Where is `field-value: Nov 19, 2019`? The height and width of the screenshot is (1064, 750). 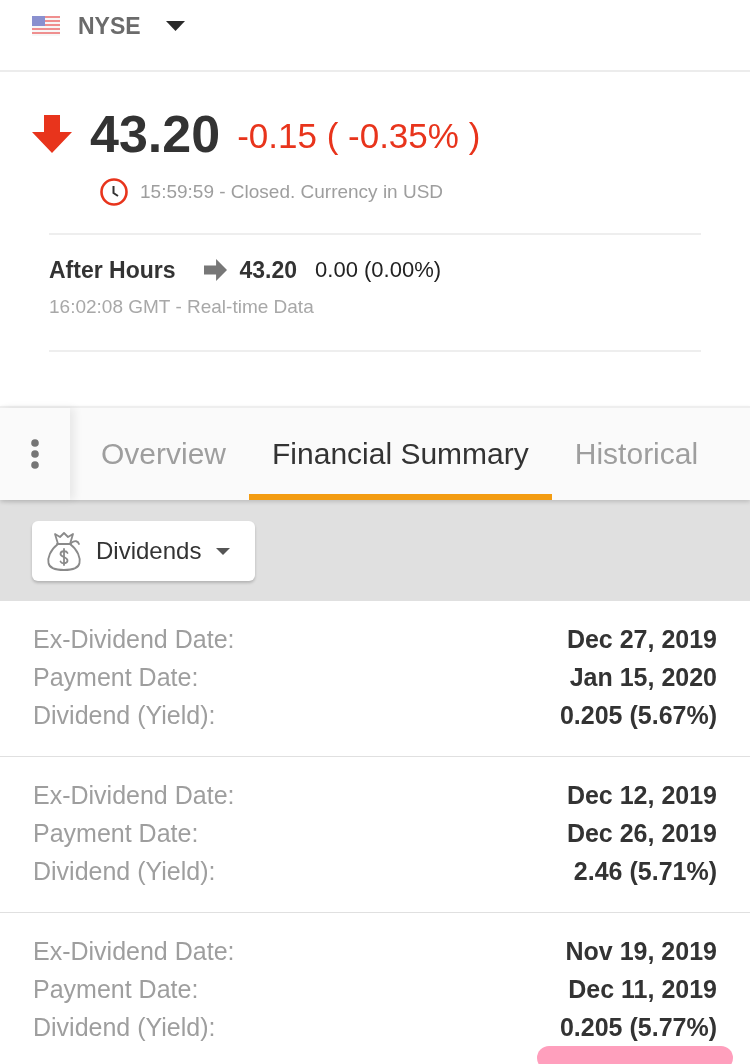
field-value: Nov 19, 2019 is located at coordinates (641, 951).